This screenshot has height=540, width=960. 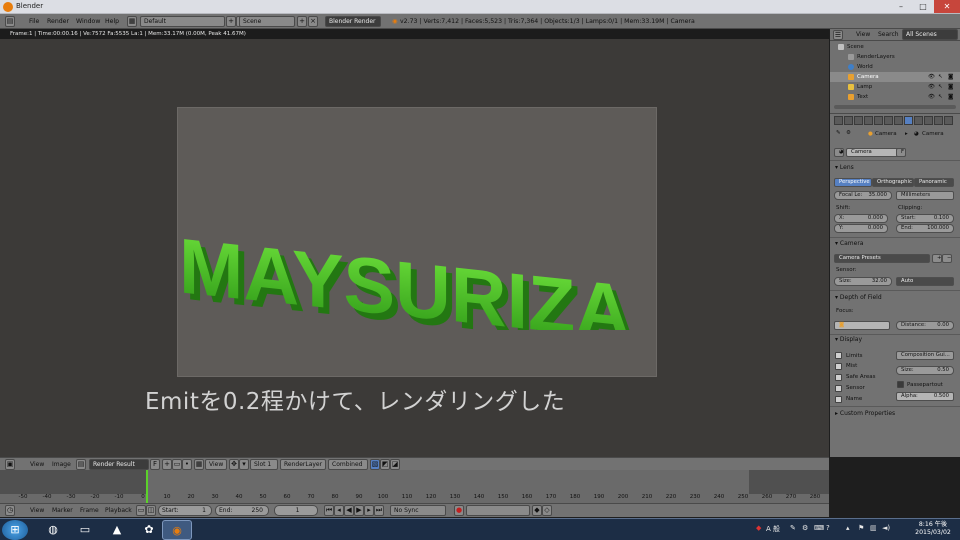 I want to click on render-layer-select: RenderLayer, so click(x=303, y=464).